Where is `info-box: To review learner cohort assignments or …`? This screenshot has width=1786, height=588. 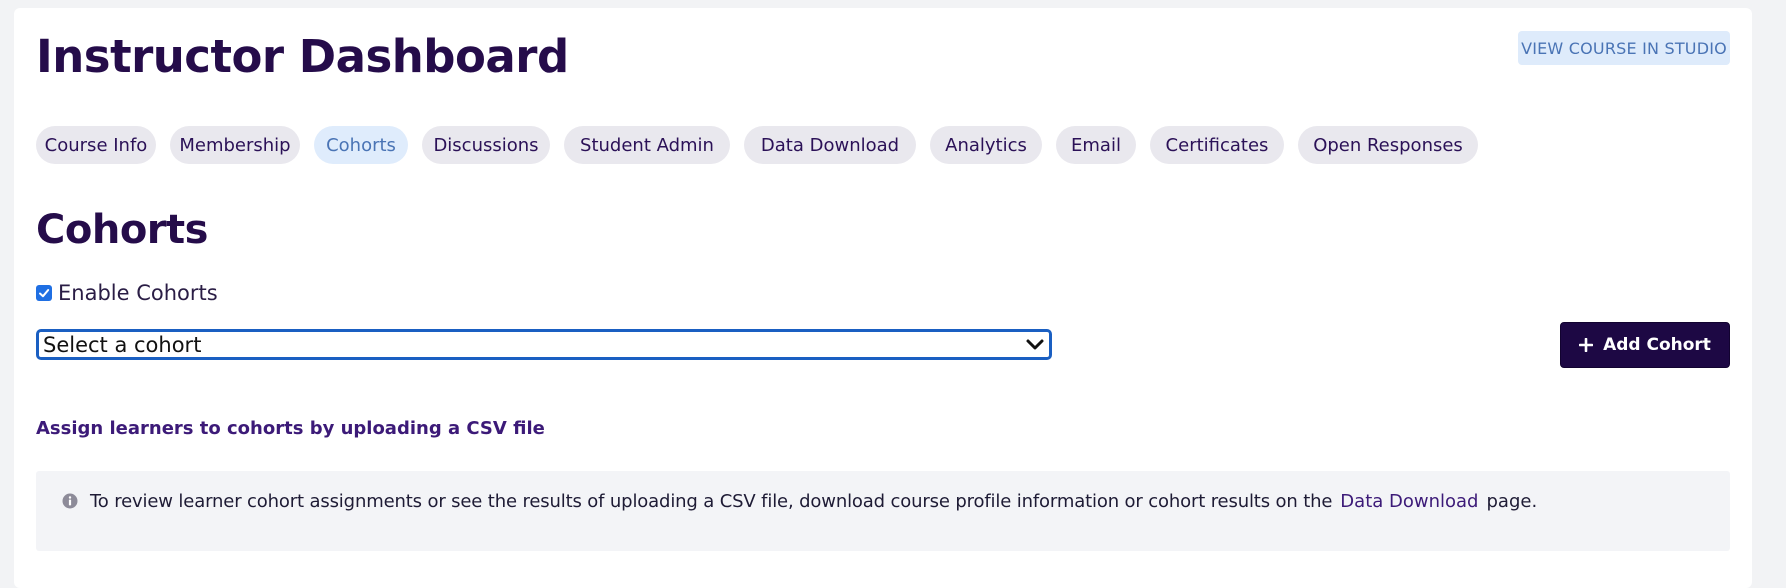 info-box: To review learner cohort assignments or … is located at coordinates (883, 511).